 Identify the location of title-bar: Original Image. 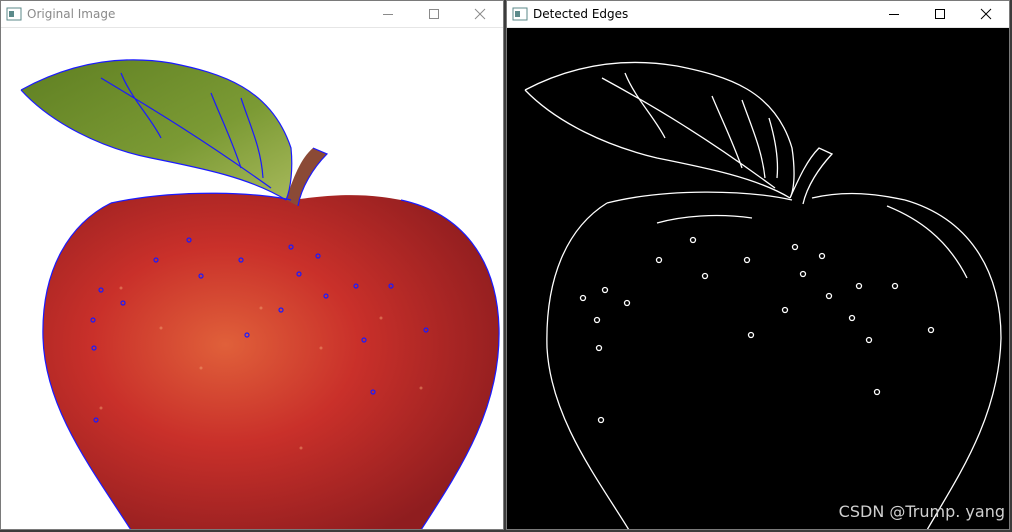
(252, 14).